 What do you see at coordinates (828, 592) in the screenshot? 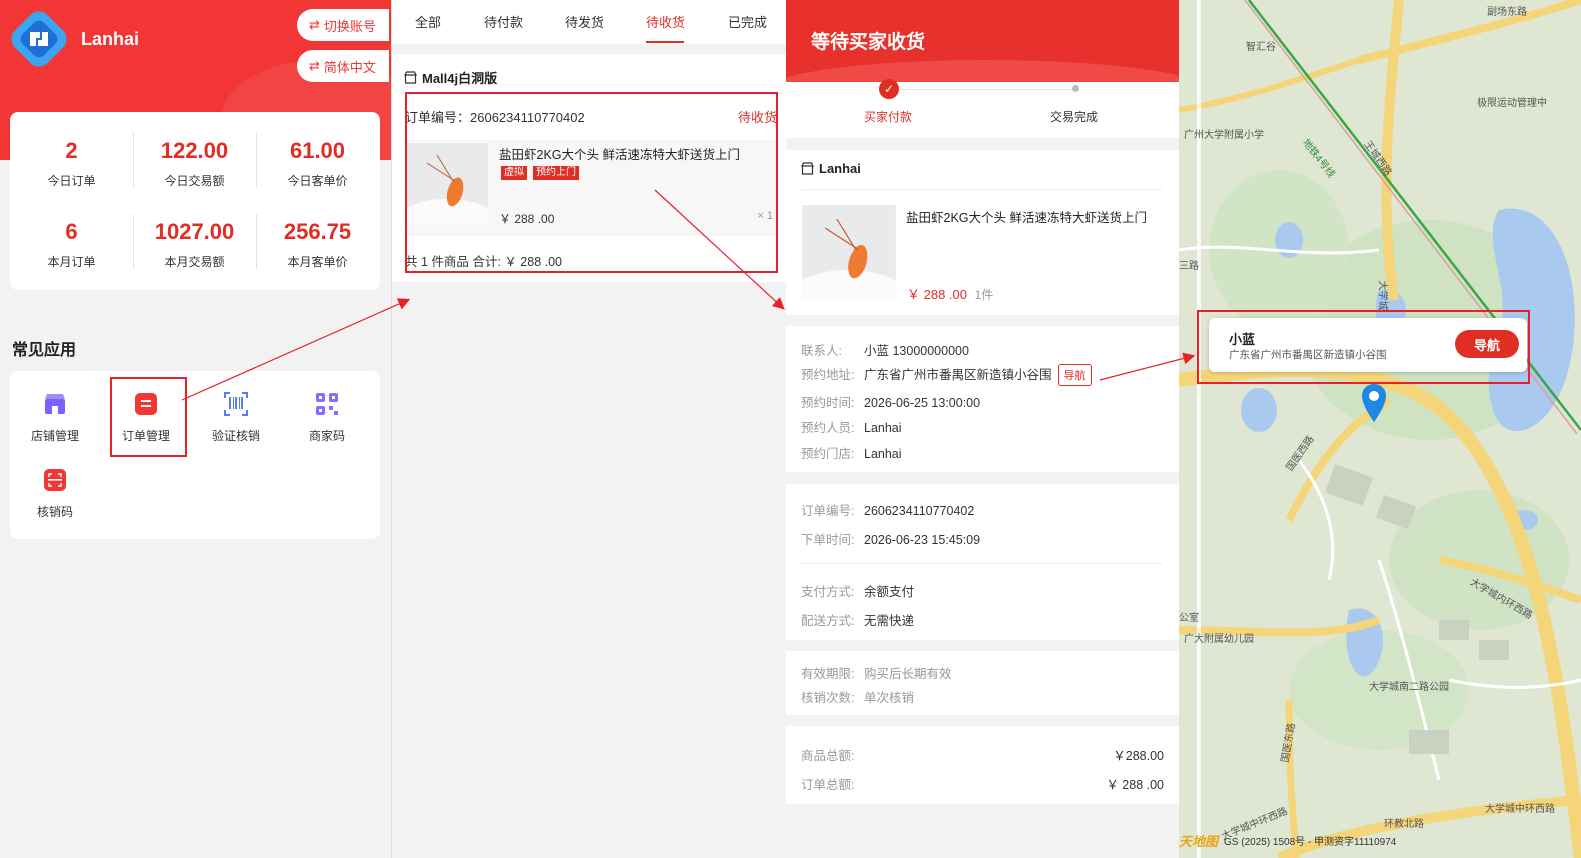
I see `payment-label: 支付方式:` at bounding box center [828, 592].